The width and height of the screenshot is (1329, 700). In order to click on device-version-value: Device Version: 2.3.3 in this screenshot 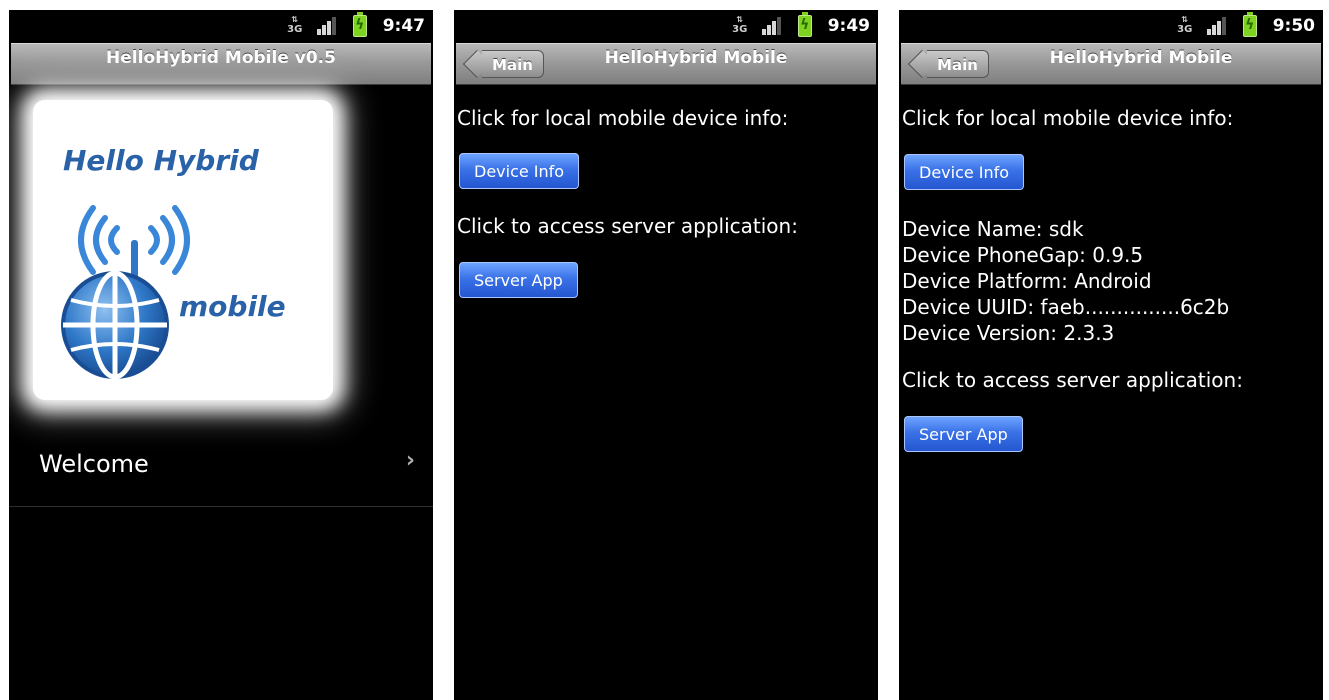, I will do `click(1008, 333)`.